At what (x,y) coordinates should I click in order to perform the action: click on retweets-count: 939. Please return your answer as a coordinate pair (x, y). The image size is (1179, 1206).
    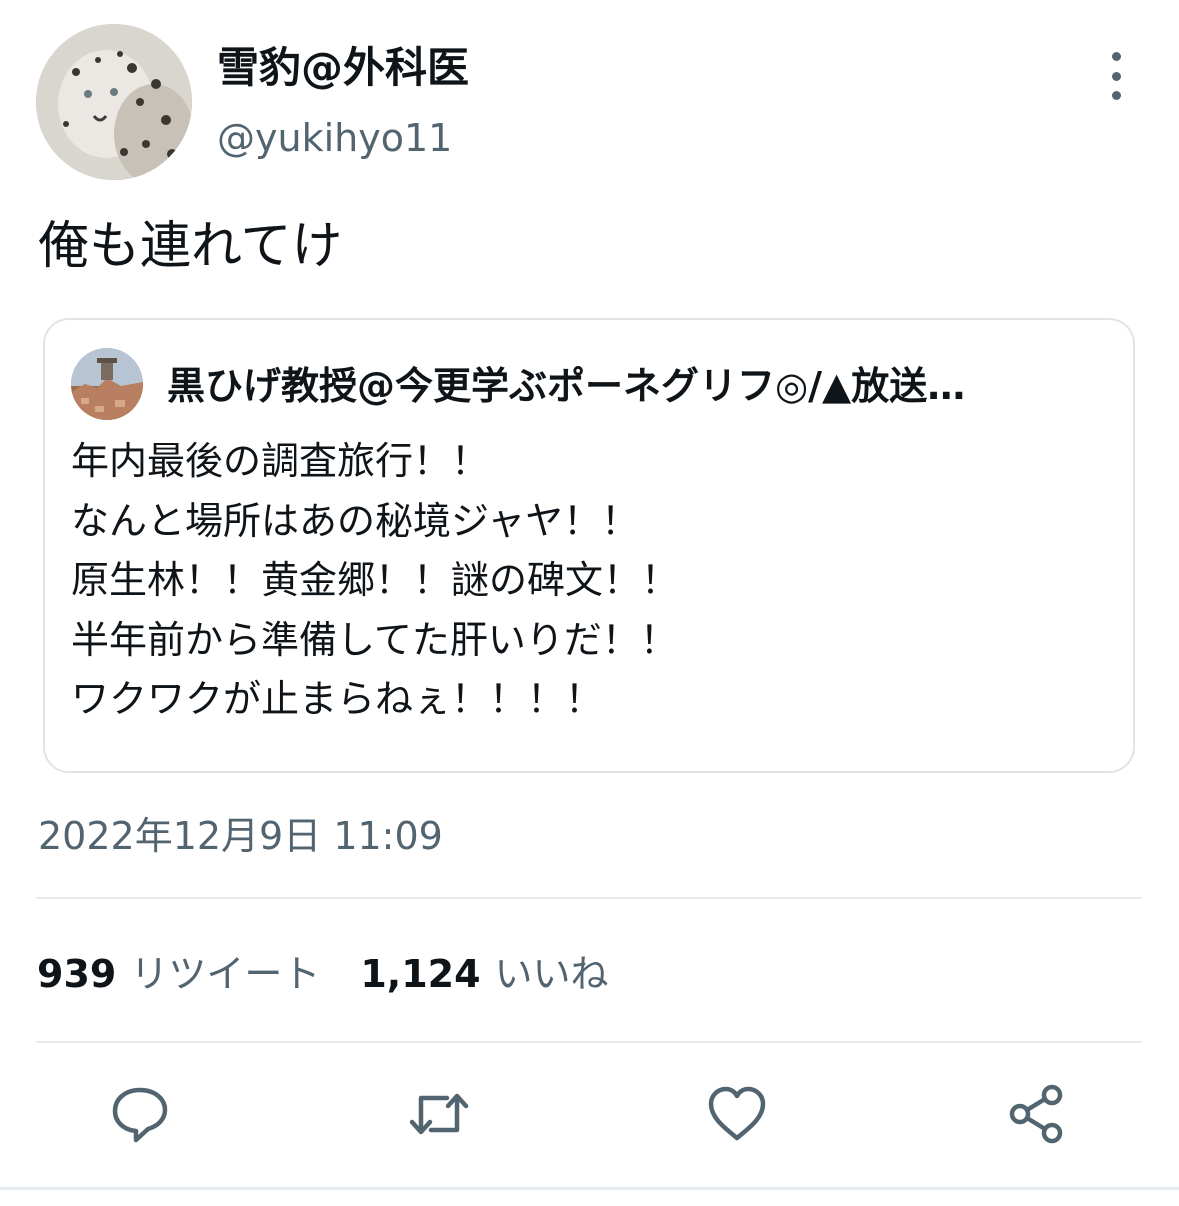
    Looking at the image, I should click on (77, 974).